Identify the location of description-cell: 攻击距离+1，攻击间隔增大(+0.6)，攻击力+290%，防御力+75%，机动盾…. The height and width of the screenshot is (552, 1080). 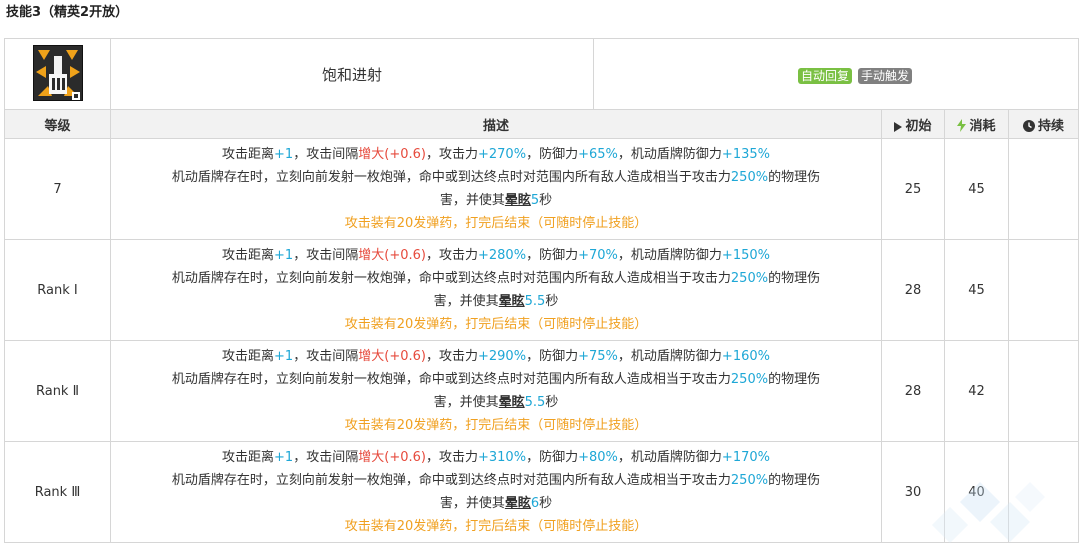
(496, 391).